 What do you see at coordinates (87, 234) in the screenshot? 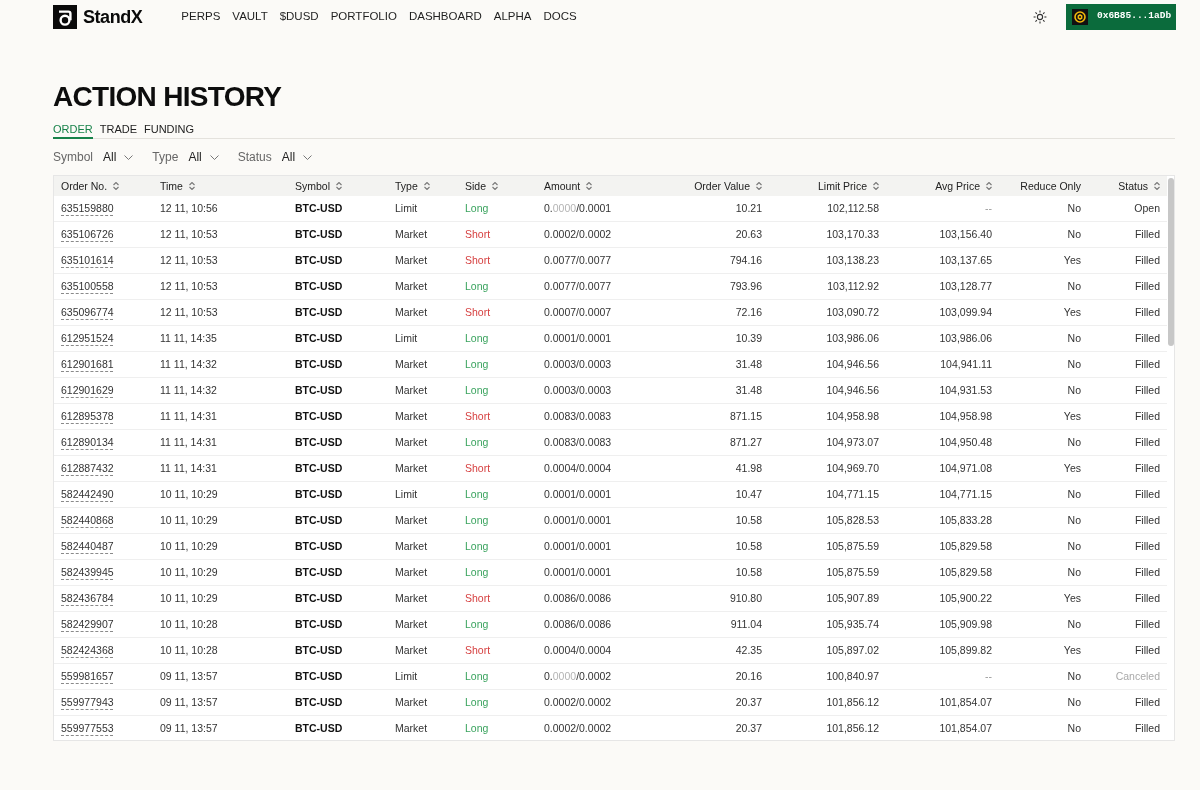
I see `order-number-link: 635106726` at bounding box center [87, 234].